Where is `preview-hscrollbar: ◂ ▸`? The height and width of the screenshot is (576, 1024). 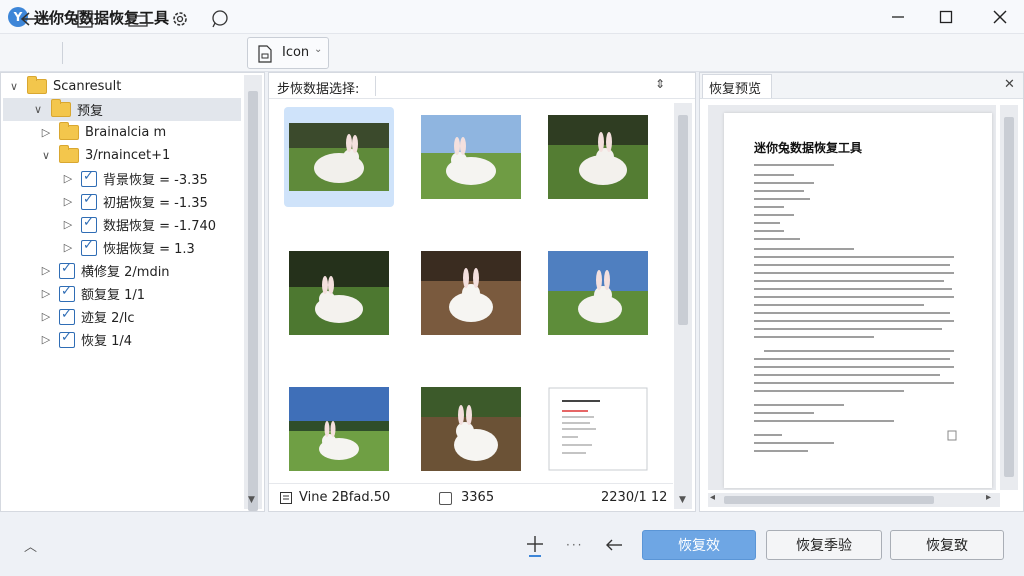 preview-hscrollbar: ◂ ▸ is located at coordinates (854, 499).